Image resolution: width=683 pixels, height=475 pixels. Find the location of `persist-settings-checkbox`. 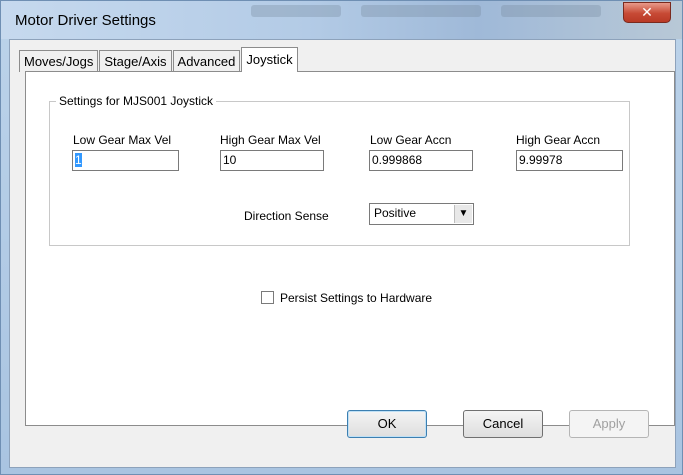

persist-settings-checkbox is located at coordinates (267, 297).